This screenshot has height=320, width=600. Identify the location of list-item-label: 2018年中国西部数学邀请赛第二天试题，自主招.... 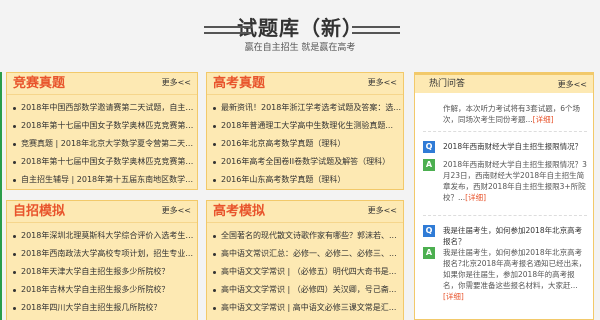
(109, 107).